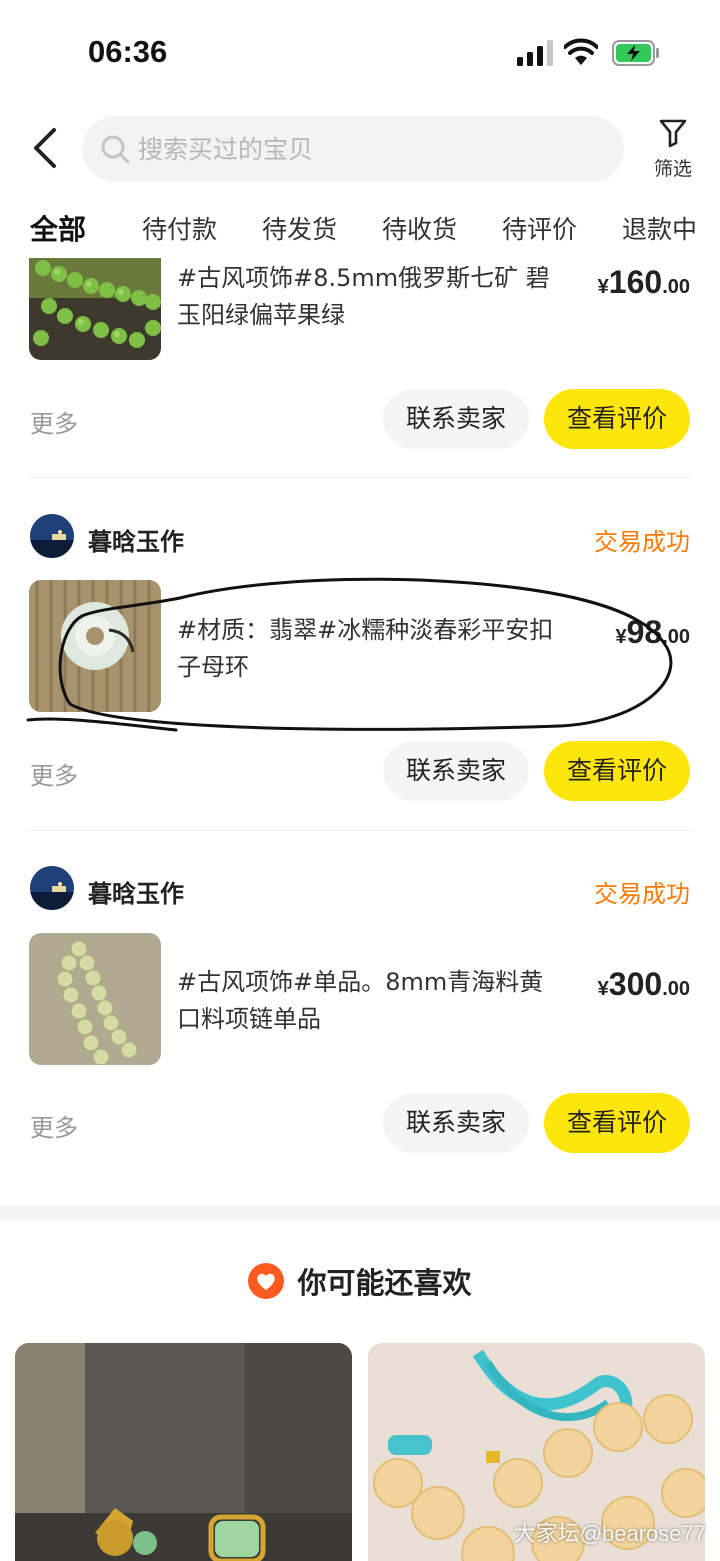 The width and height of the screenshot is (720, 1561). What do you see at coordinates (384, 1283) in the screenshot?
I see `recommend-title: 你可能还喜欢` at bounding box center [384, 1283].